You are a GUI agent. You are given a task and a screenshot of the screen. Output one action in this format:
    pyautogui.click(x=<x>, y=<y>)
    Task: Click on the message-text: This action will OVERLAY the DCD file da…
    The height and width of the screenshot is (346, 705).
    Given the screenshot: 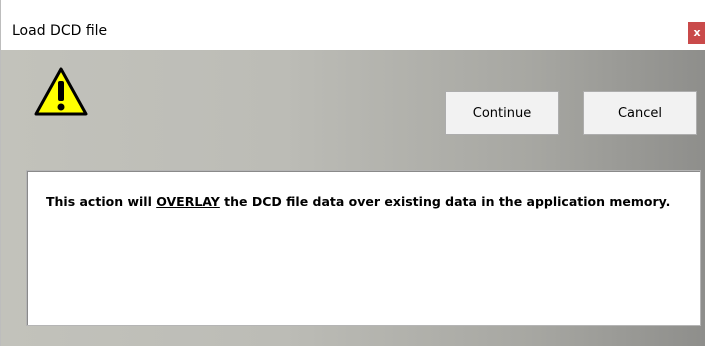 What is the action you would take?
    pyautogui.click(x=358, y=201)
    